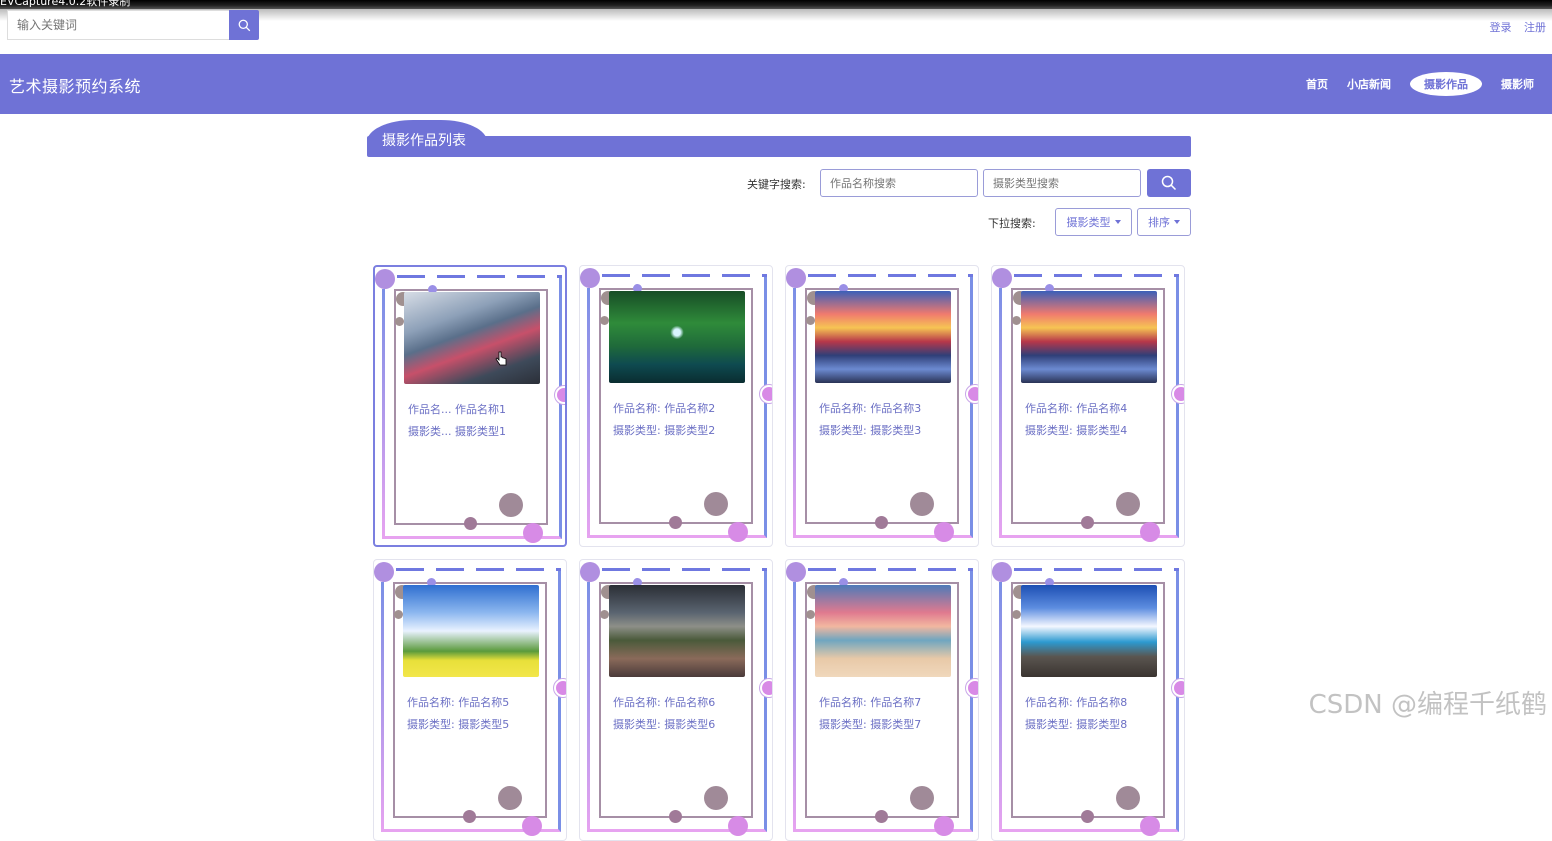 The height and width of the screenshot is (841, 1552). I want to click on auth-links: 登录 注册, so click(1514, 27).